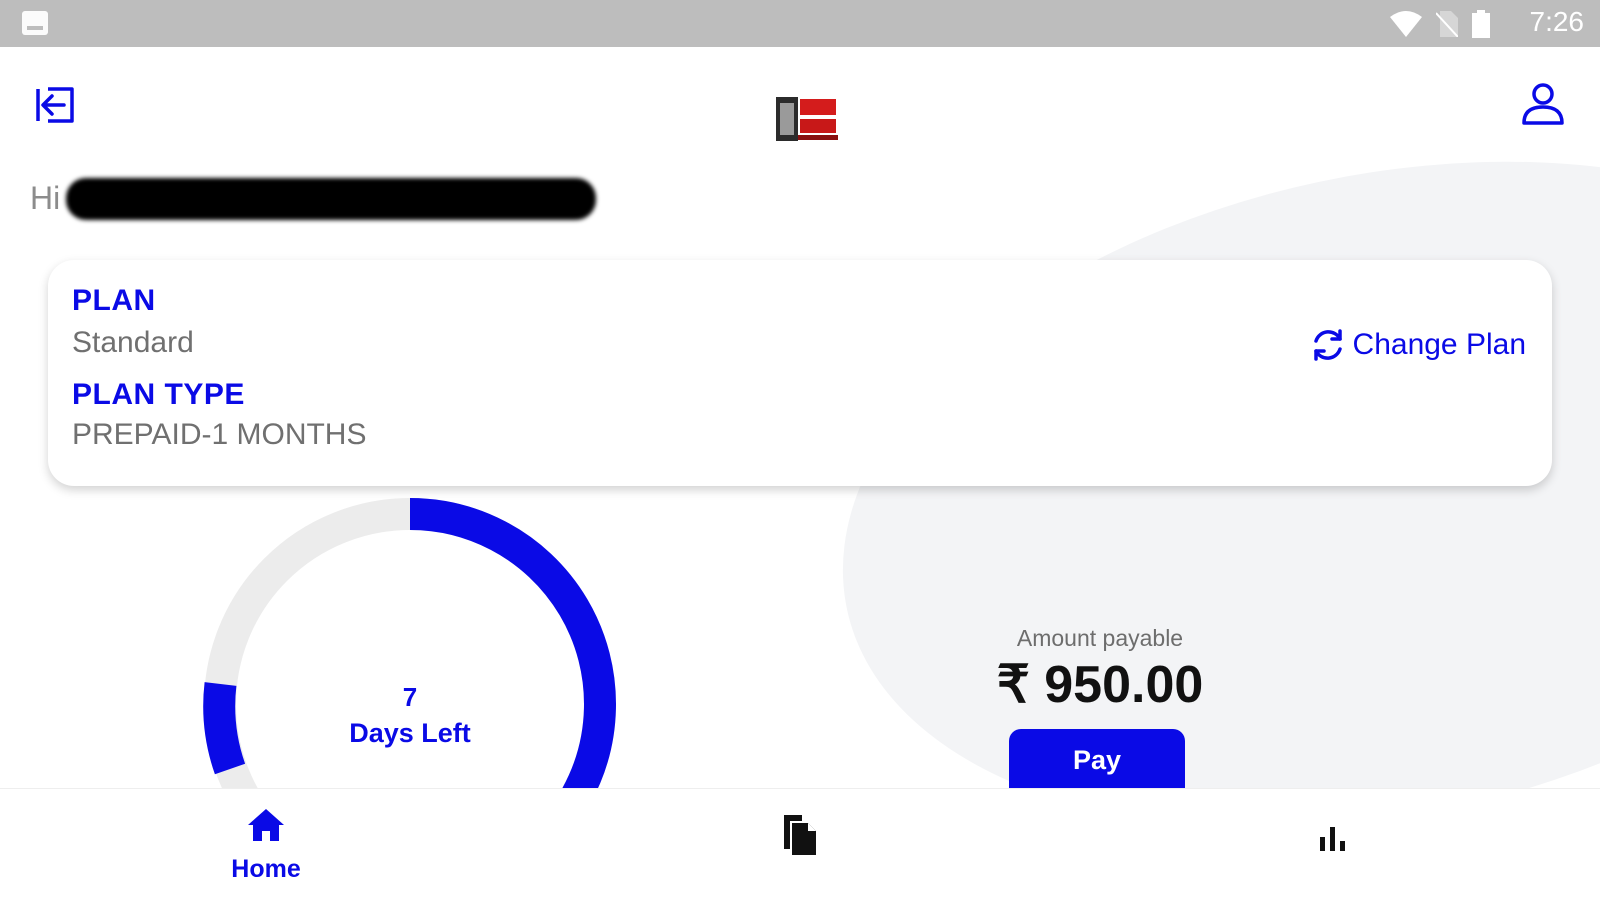 The width and height of the screenshot is (1600, 922). I want to click on change-plan-button: Change Plan, so click(1417, 345).